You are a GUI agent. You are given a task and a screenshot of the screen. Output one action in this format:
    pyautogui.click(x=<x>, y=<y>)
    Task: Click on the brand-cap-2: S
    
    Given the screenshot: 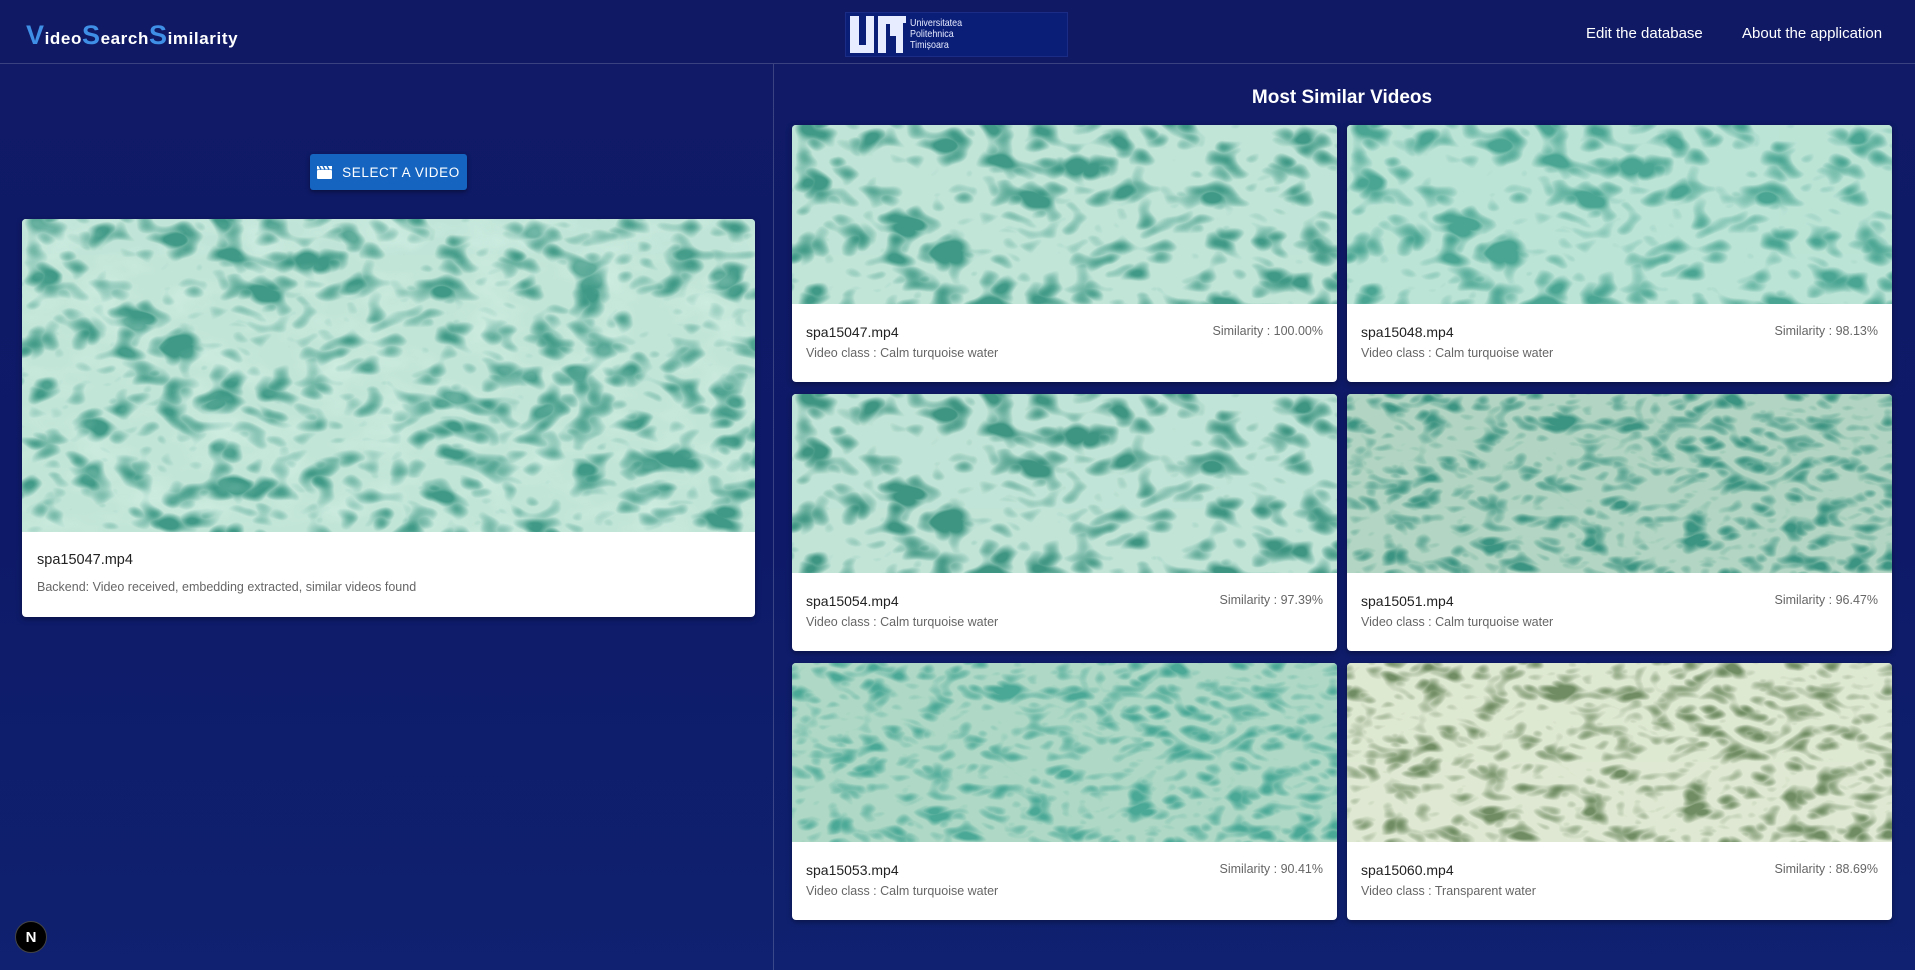 What is the action you would take?
    pyautogui.click(x=91, y=35)
    